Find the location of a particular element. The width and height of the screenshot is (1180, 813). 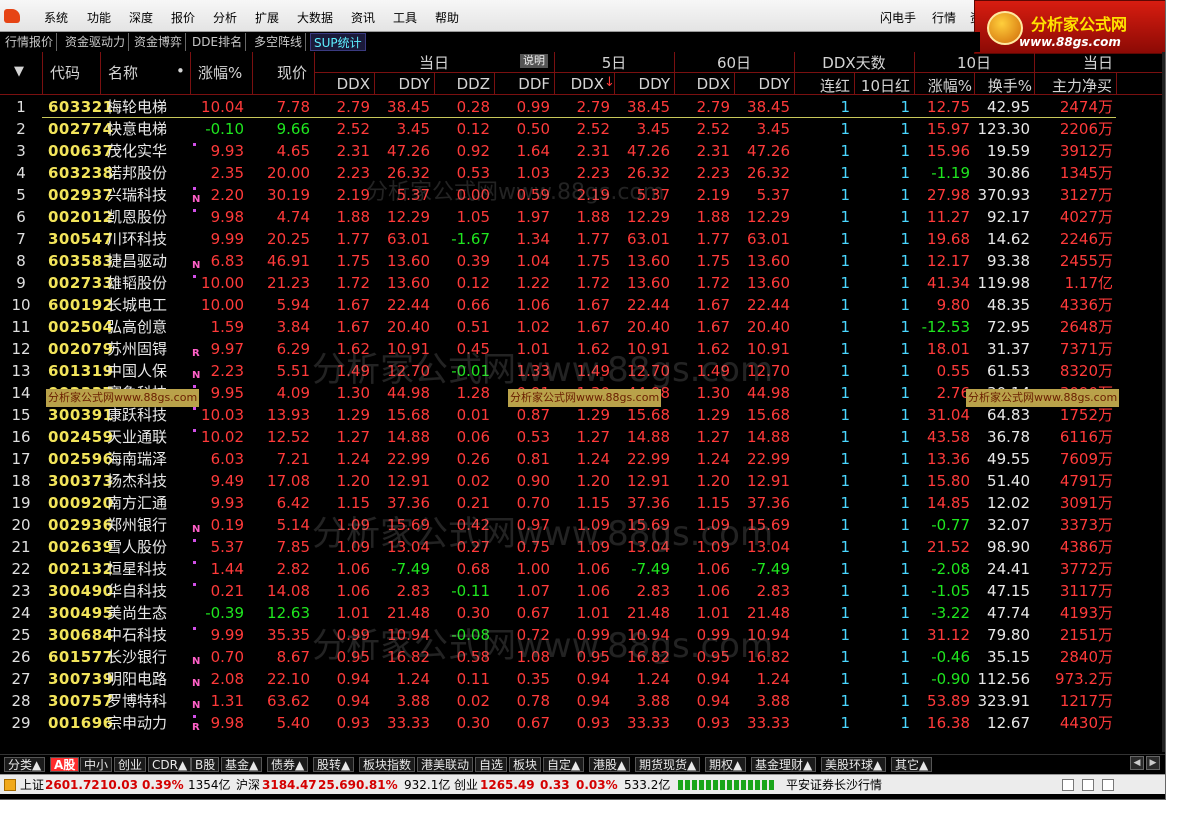

menu-system: 系统 is located at coordinates (56, 17).